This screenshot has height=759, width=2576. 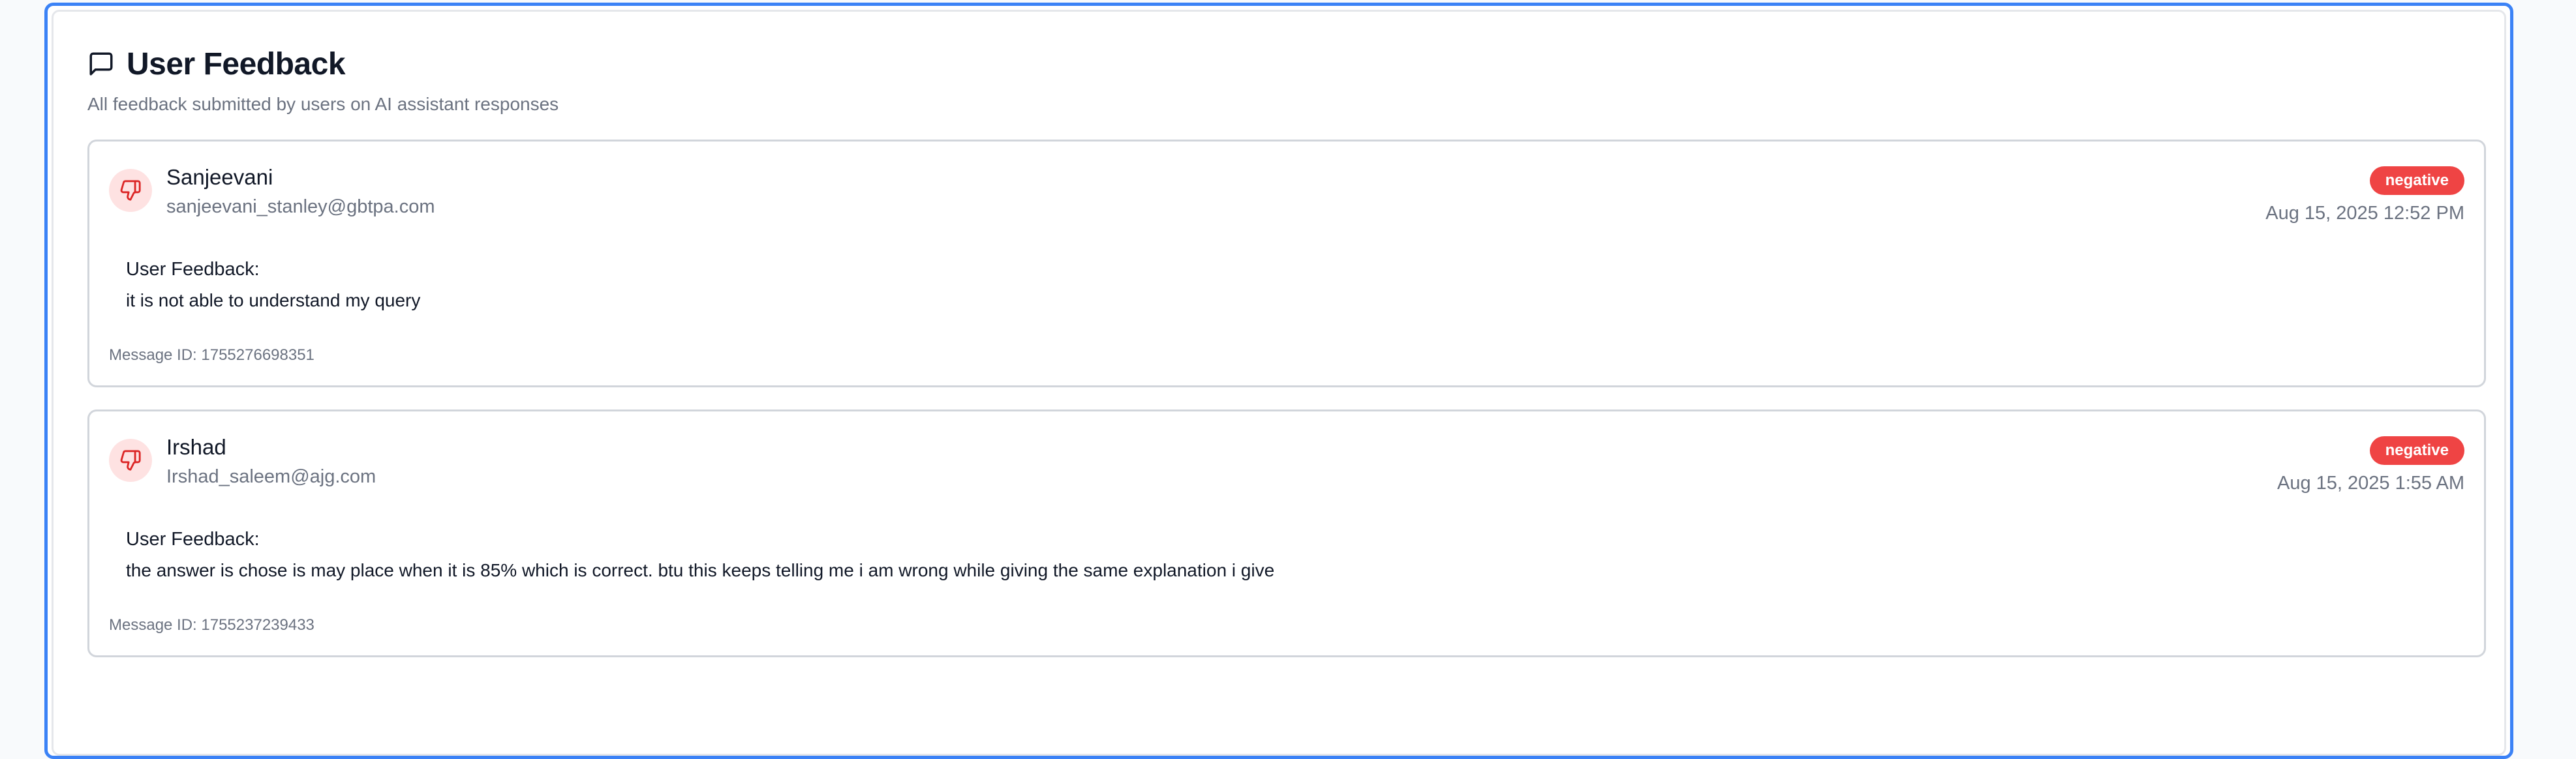 I want to click on message-id: Message ID: 1755237239433, so click(x=211, y=625).